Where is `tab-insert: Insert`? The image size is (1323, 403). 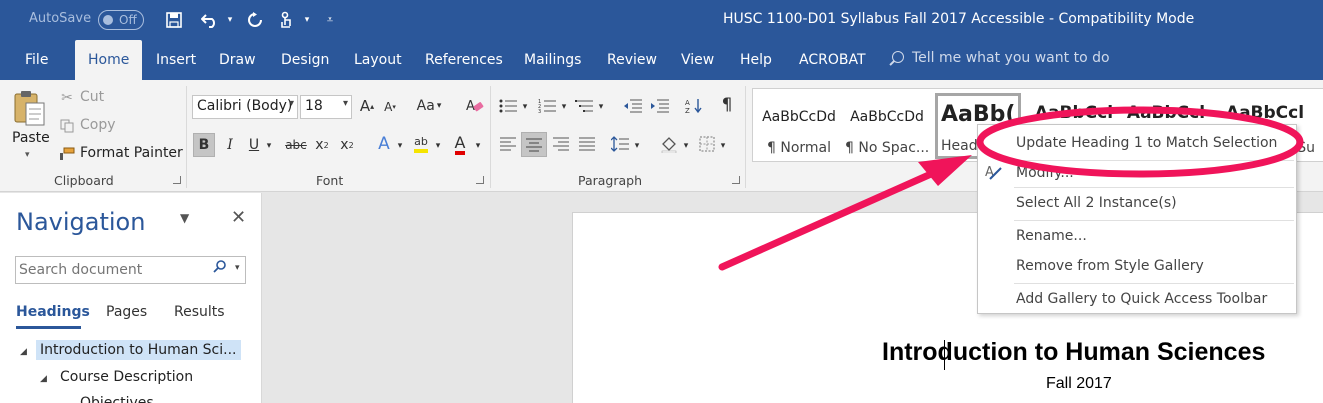
tab-insert: Insert is located at coordinates (176, 60).